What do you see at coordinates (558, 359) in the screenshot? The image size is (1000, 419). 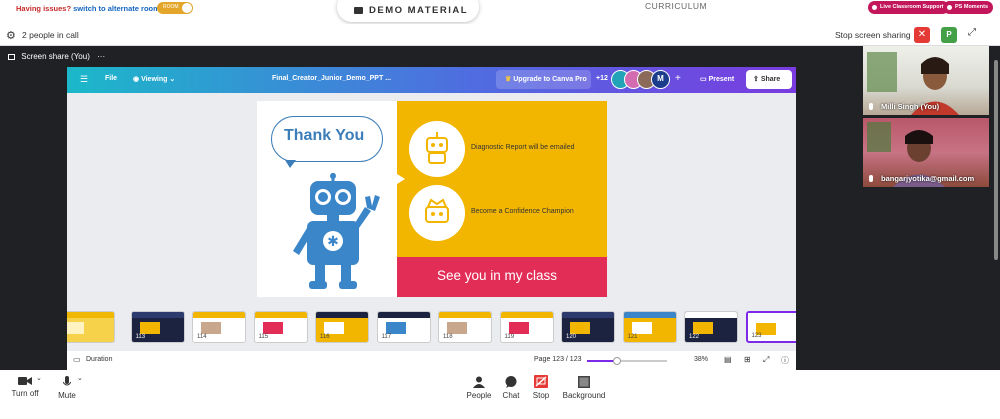 I see `page-indicator: Page 123 / 123` at bounding box center [558, 359].